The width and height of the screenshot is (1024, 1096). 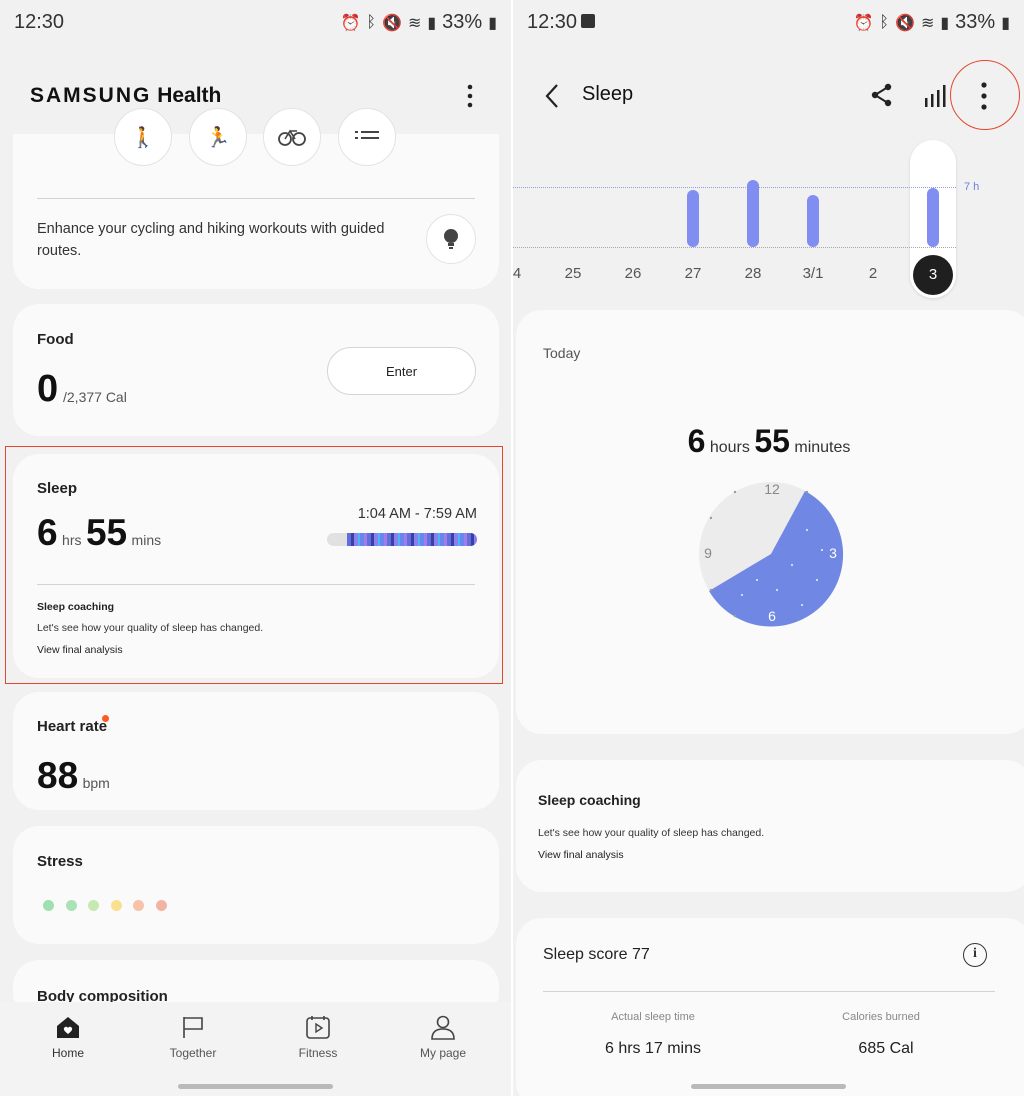 I want to click on nav-fitness: Fitness, so click(x=318, y=1037).